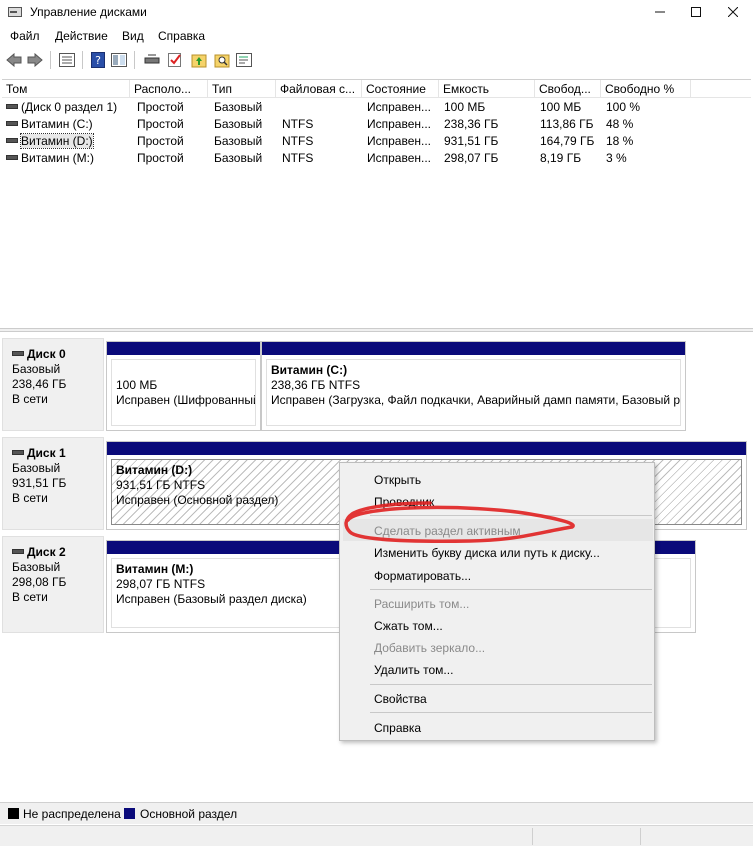 The image size is (753, 846). What do you see at coordinates (39, 582) in the screenshot?
I see `disk-size: 298,08 ГБ` at bounding box center [39, 582].